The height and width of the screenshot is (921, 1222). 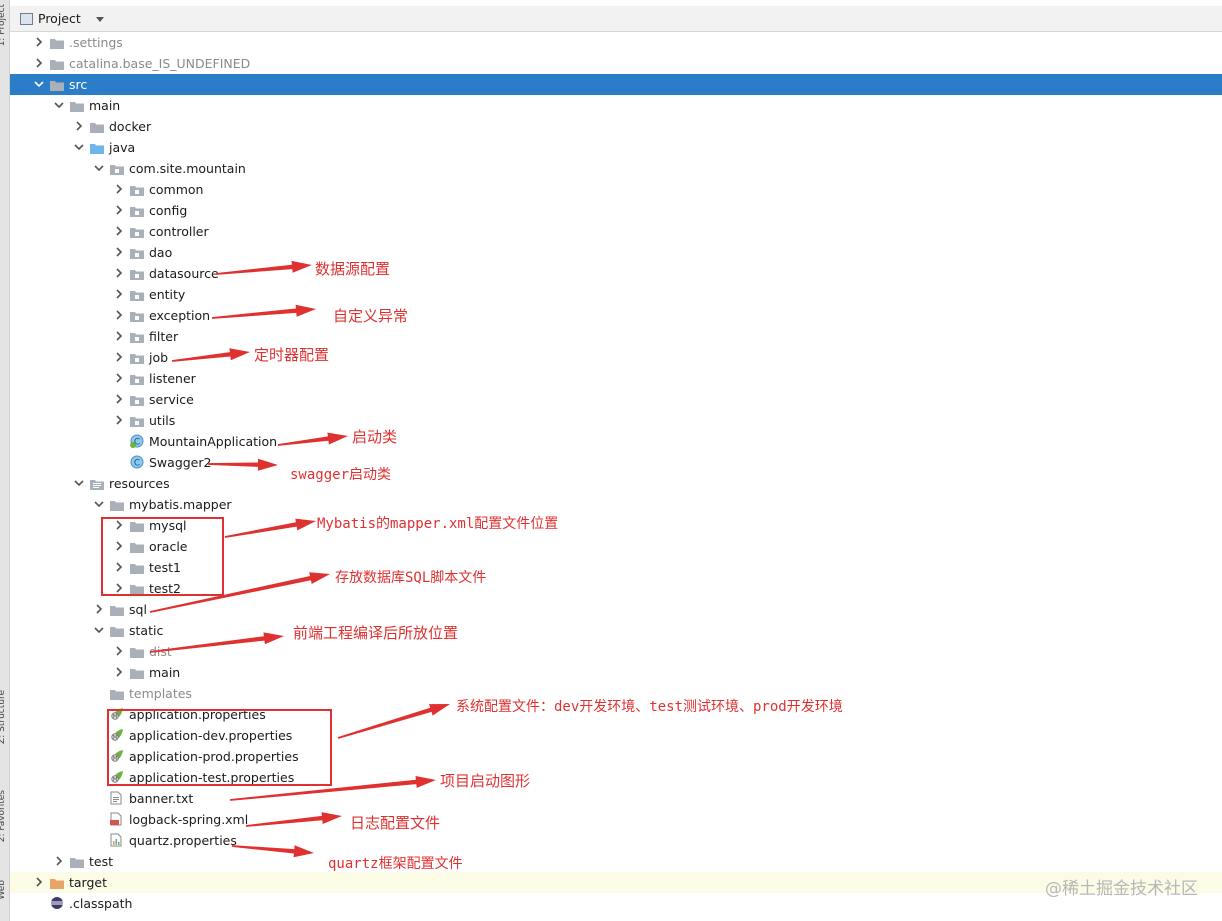 I want to click on strip-tab-project: 1: Project, so click(x=4, y=25).